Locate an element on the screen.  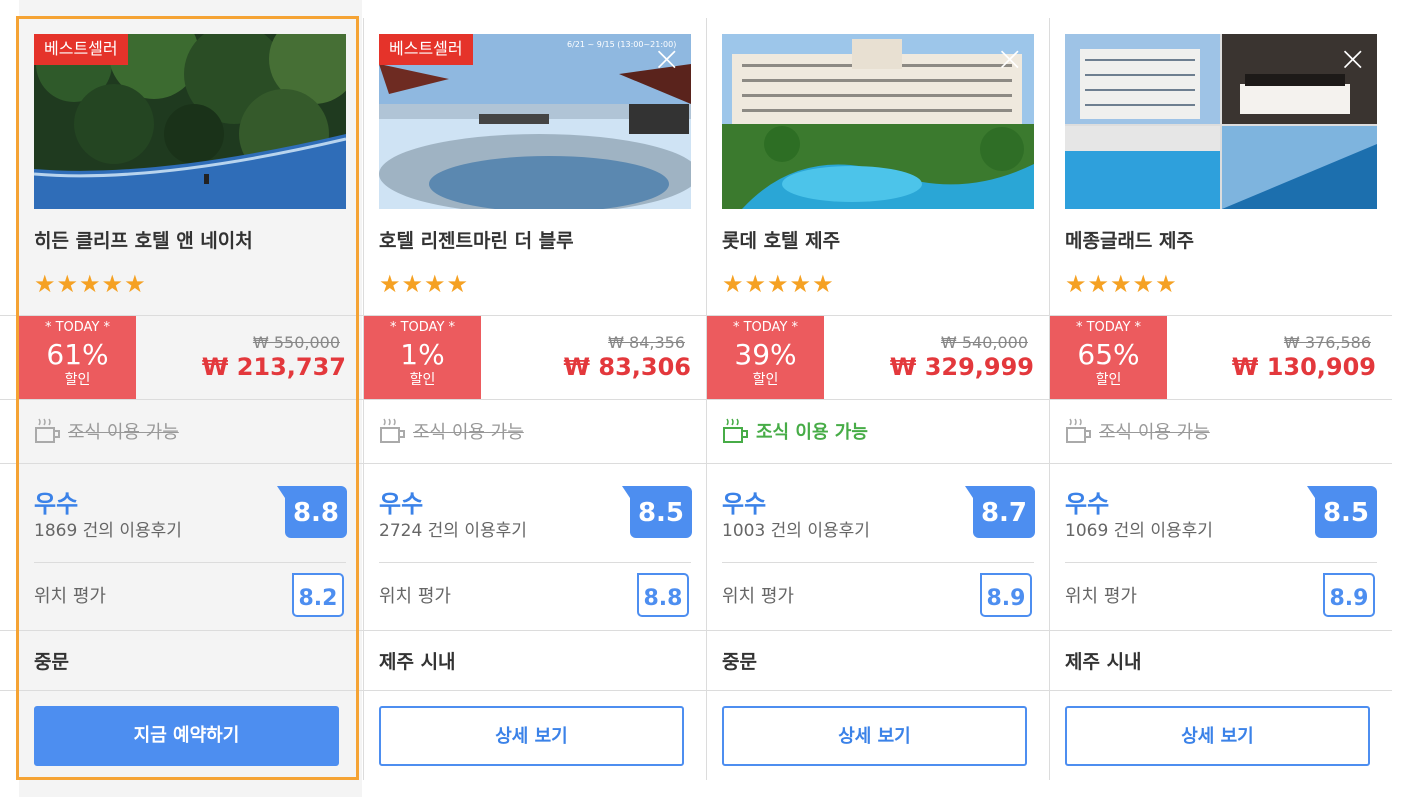
book-now-button: 지금 예약하기 is located at coordinates (186, 736).